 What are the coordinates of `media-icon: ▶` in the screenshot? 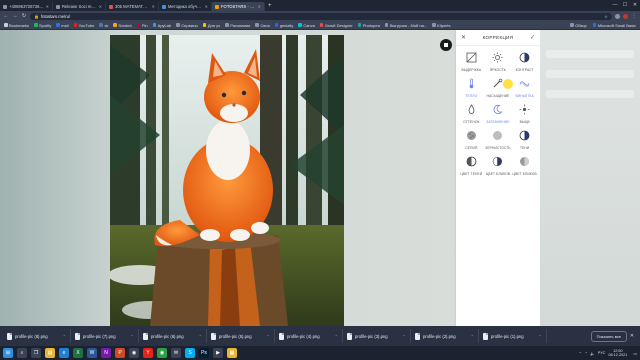 It's located at (218, 353).